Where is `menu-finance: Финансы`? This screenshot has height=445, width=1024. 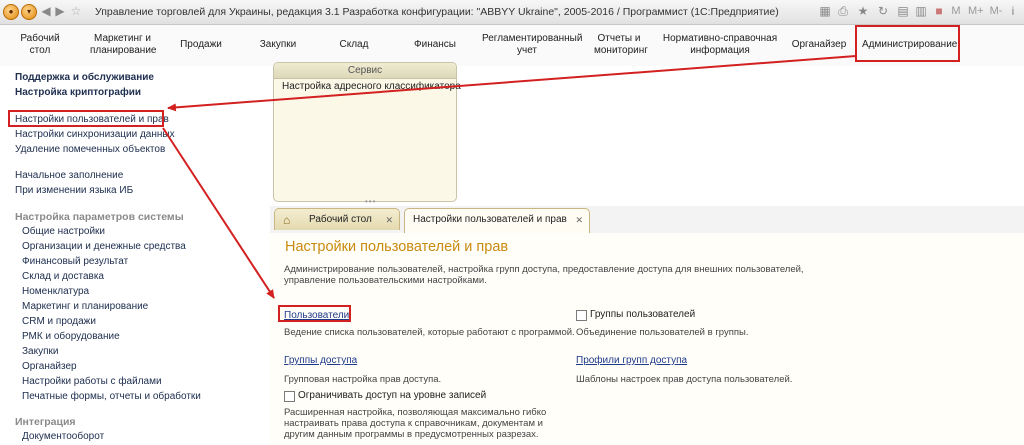
menu-finance: Финансы is located at coordinates (435, 45).